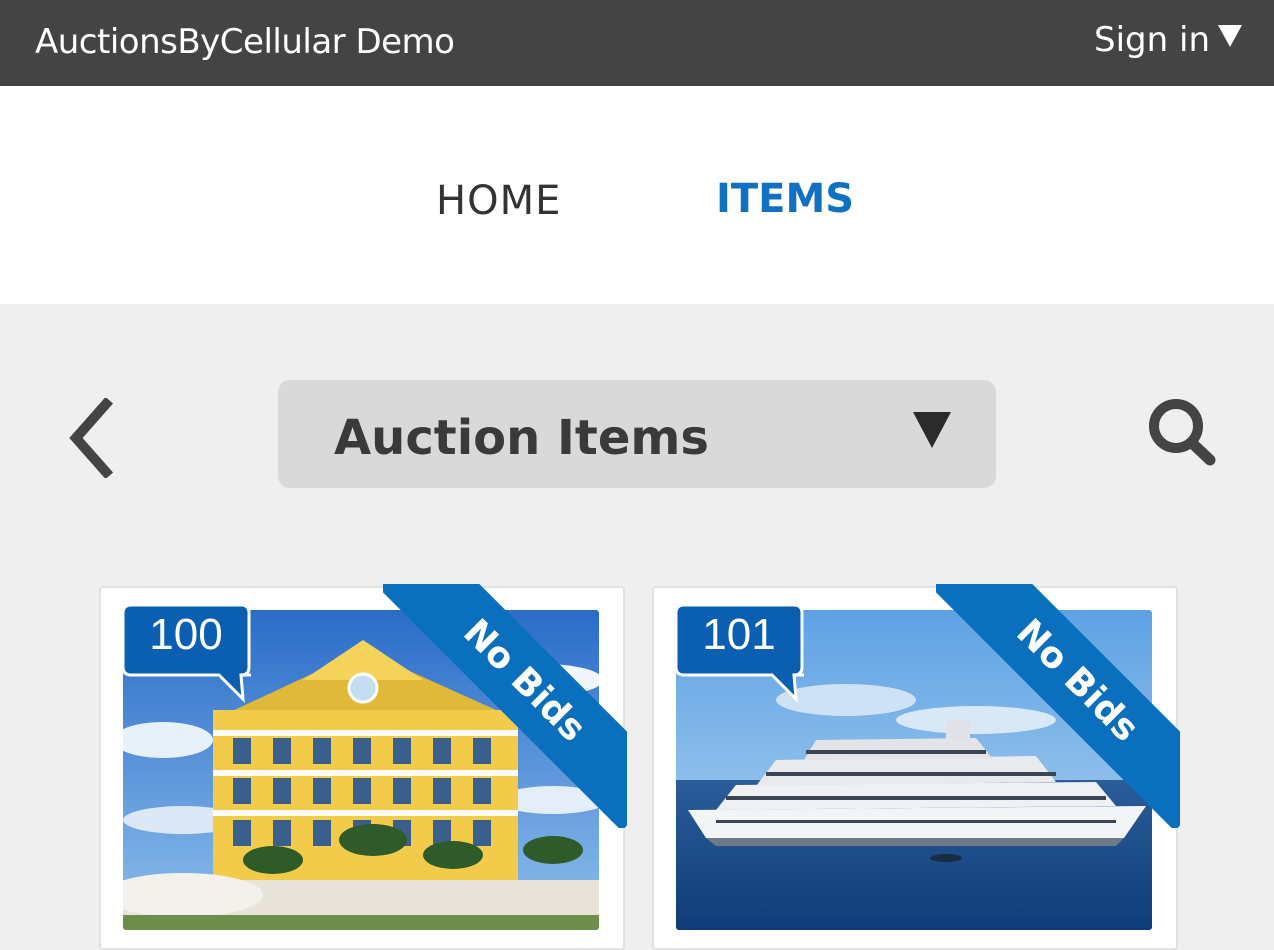 This screenshot has width=1274, height=950. Describe the element at coordinates (637, 43) in the screenshot. I see `top-bar: AuctionsByCellular Demo Sign in` at that location.